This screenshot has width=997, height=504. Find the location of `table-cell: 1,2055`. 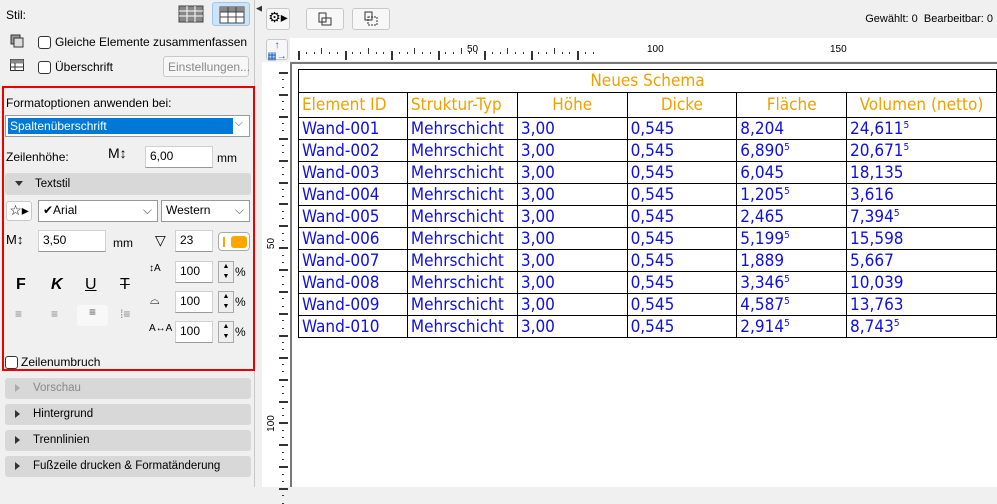

table-cell: 1,2055 is located at coordinates (792, 194).